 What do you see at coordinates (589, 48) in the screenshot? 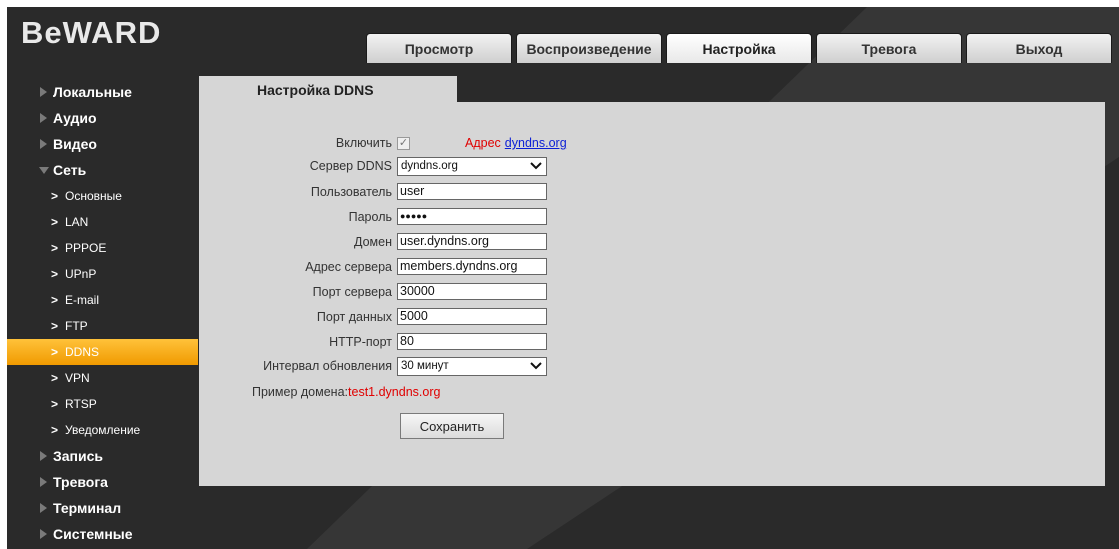
I see `tab-playback: Воспроизведение` at bounding box center [589, 48].